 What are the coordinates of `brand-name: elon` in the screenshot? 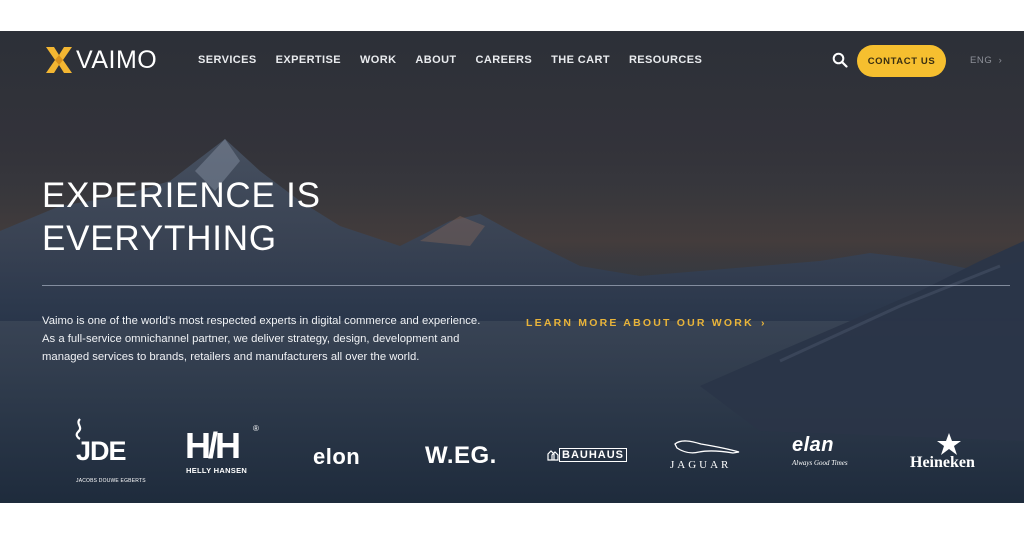 It's located at (337, 456).